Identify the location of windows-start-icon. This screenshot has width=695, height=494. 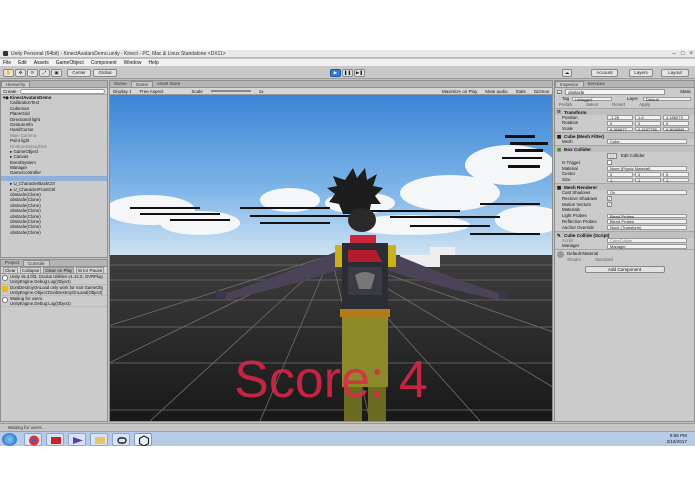
(9, 439).